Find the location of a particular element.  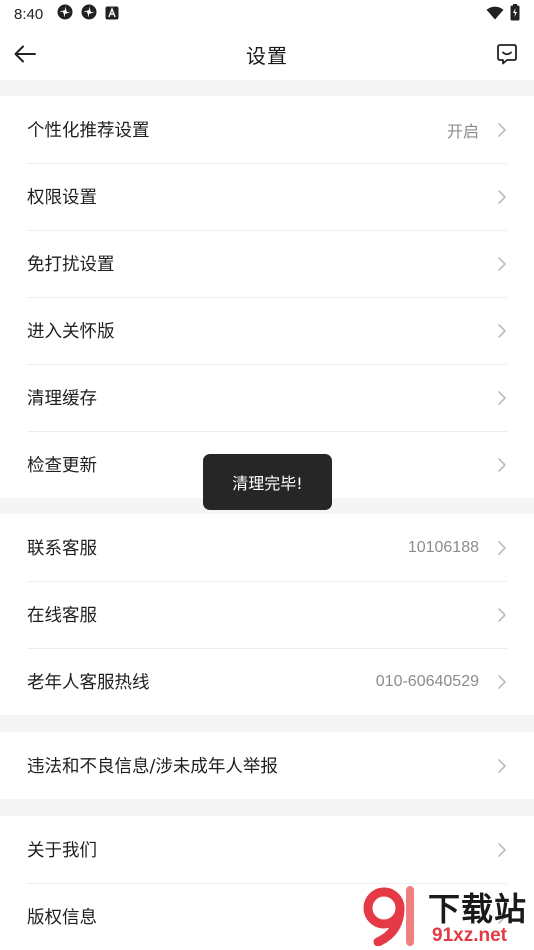

back-button is located at coordinates (25, 54).